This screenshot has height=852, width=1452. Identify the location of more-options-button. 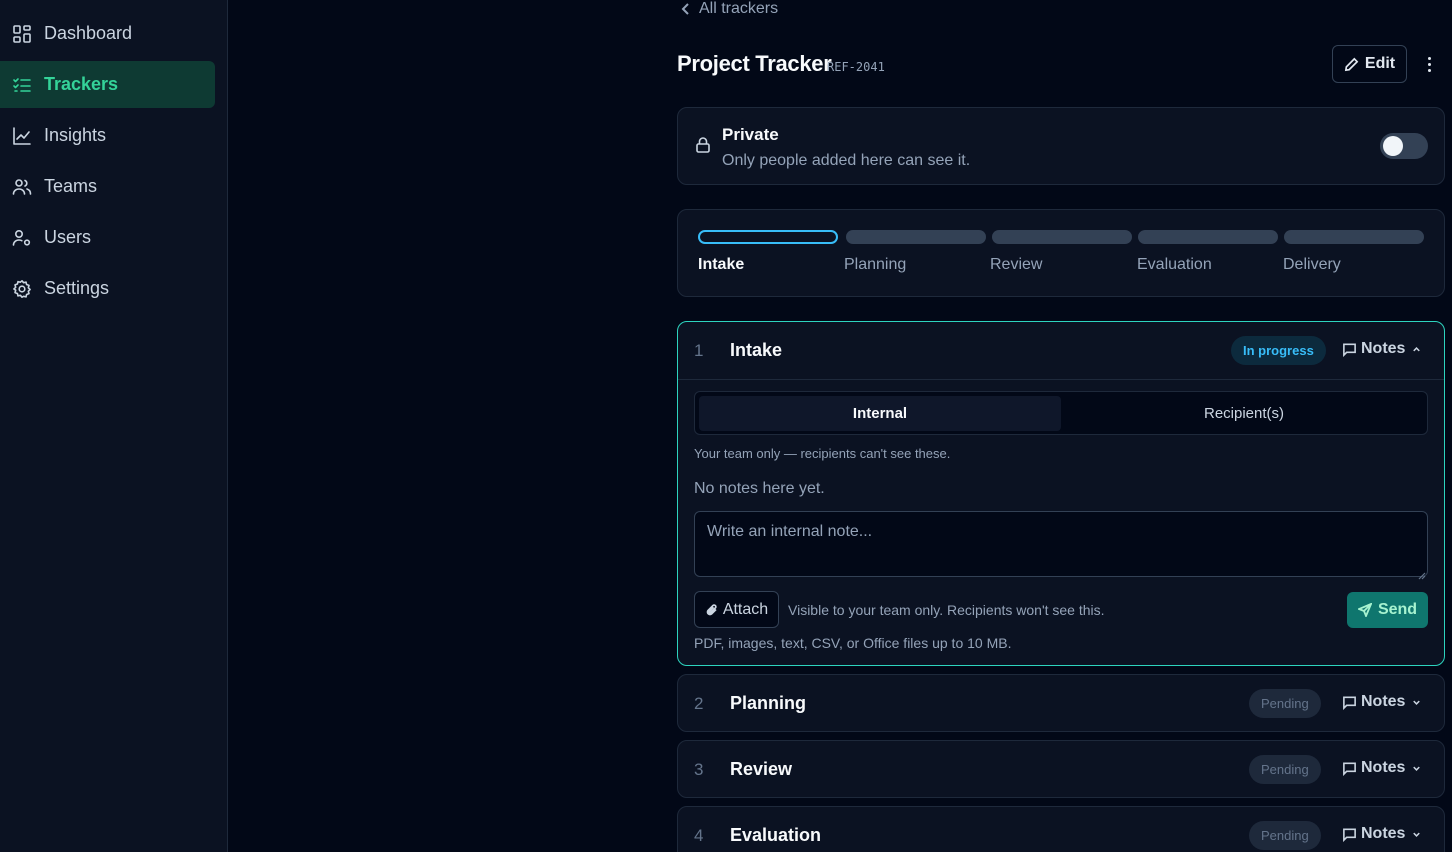
(1429, 64).